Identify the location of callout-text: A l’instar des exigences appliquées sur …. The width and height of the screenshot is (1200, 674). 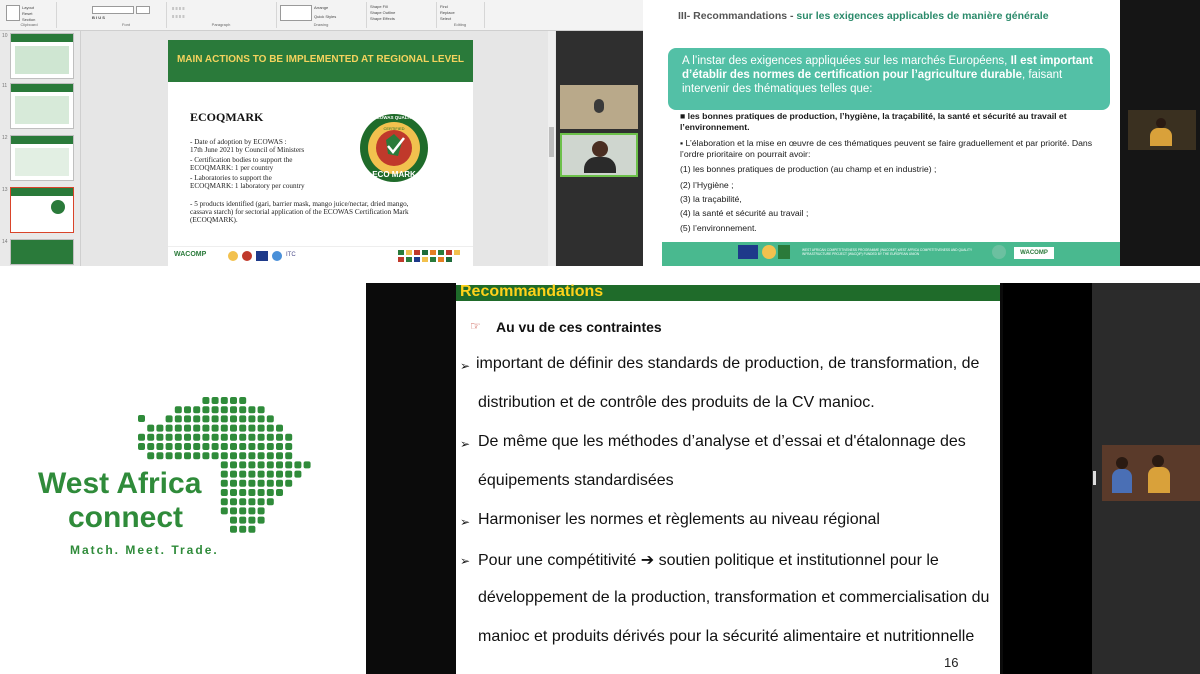
(892, 75).